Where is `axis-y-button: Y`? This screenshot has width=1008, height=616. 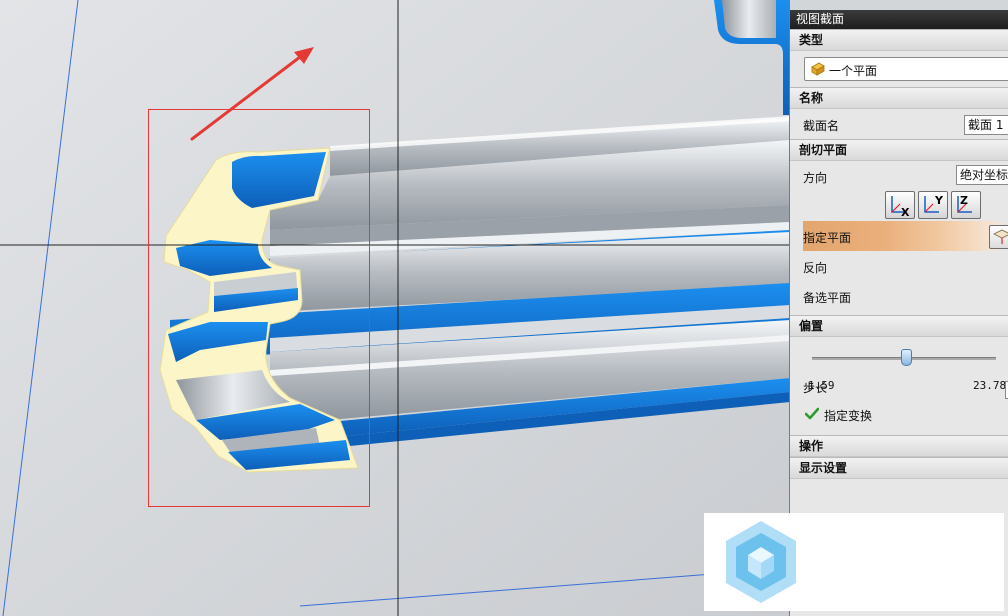 axis-y-button: Y is located at coordinates (933, 205).